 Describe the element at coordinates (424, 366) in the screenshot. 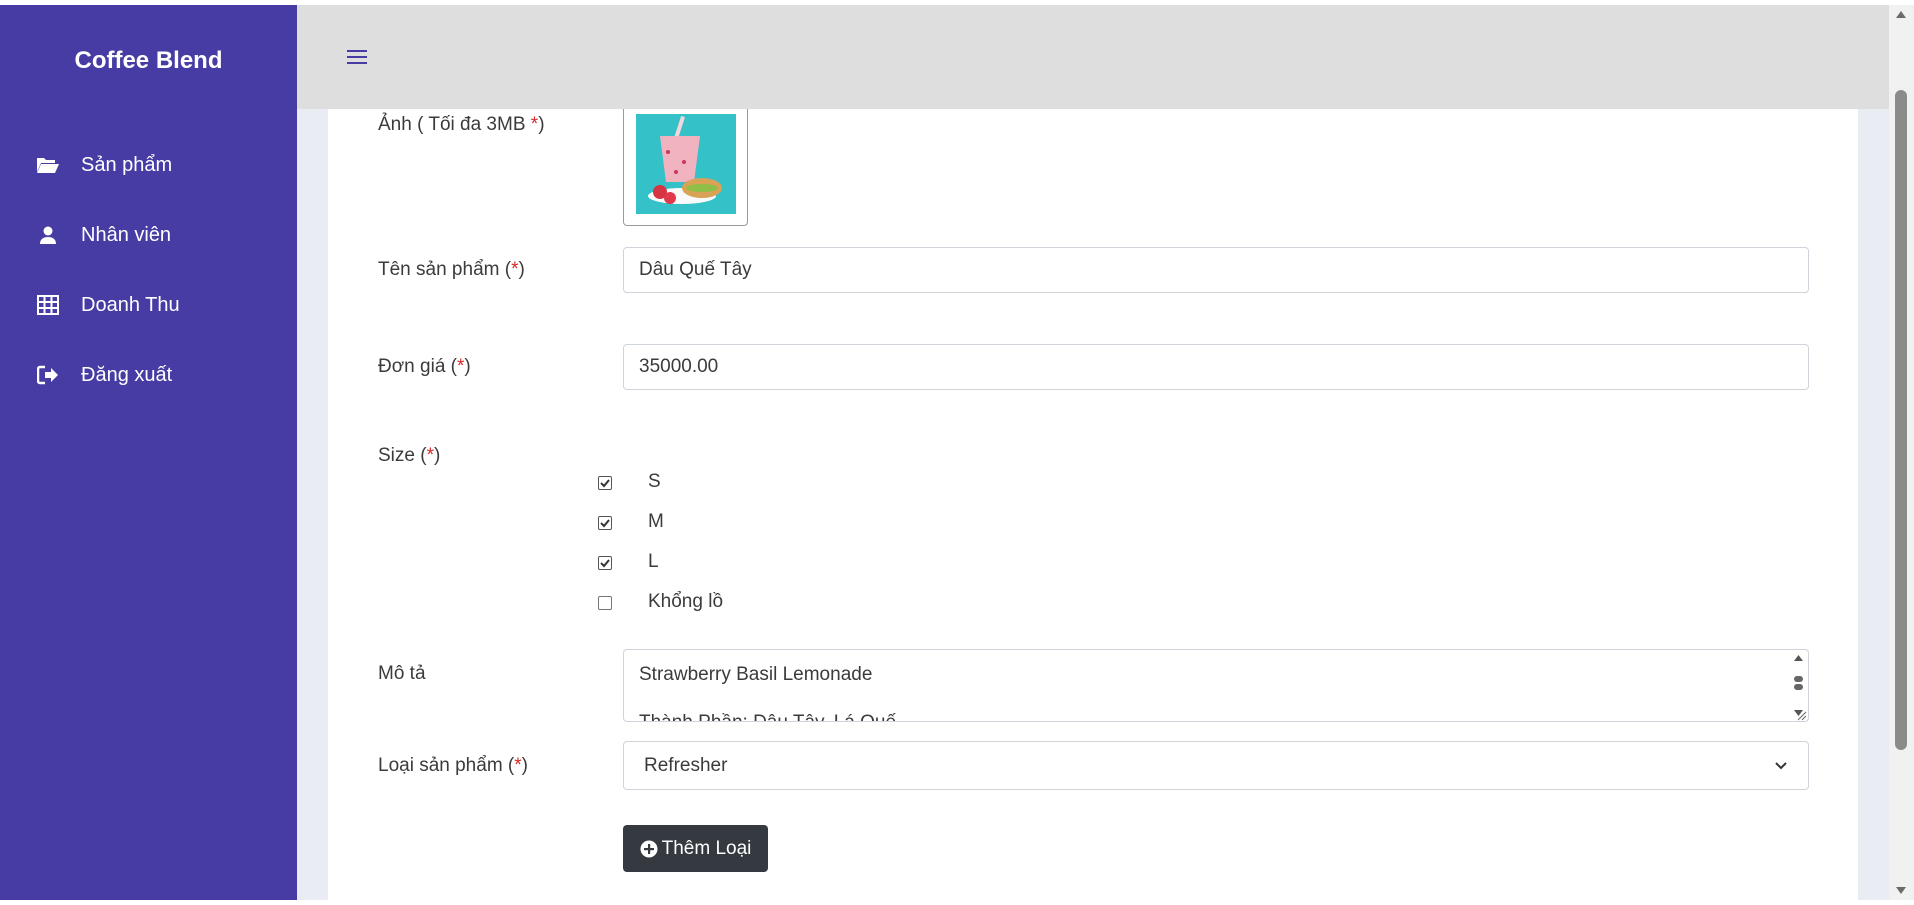

I see `price-label: Đơn giá (*)` at that location.